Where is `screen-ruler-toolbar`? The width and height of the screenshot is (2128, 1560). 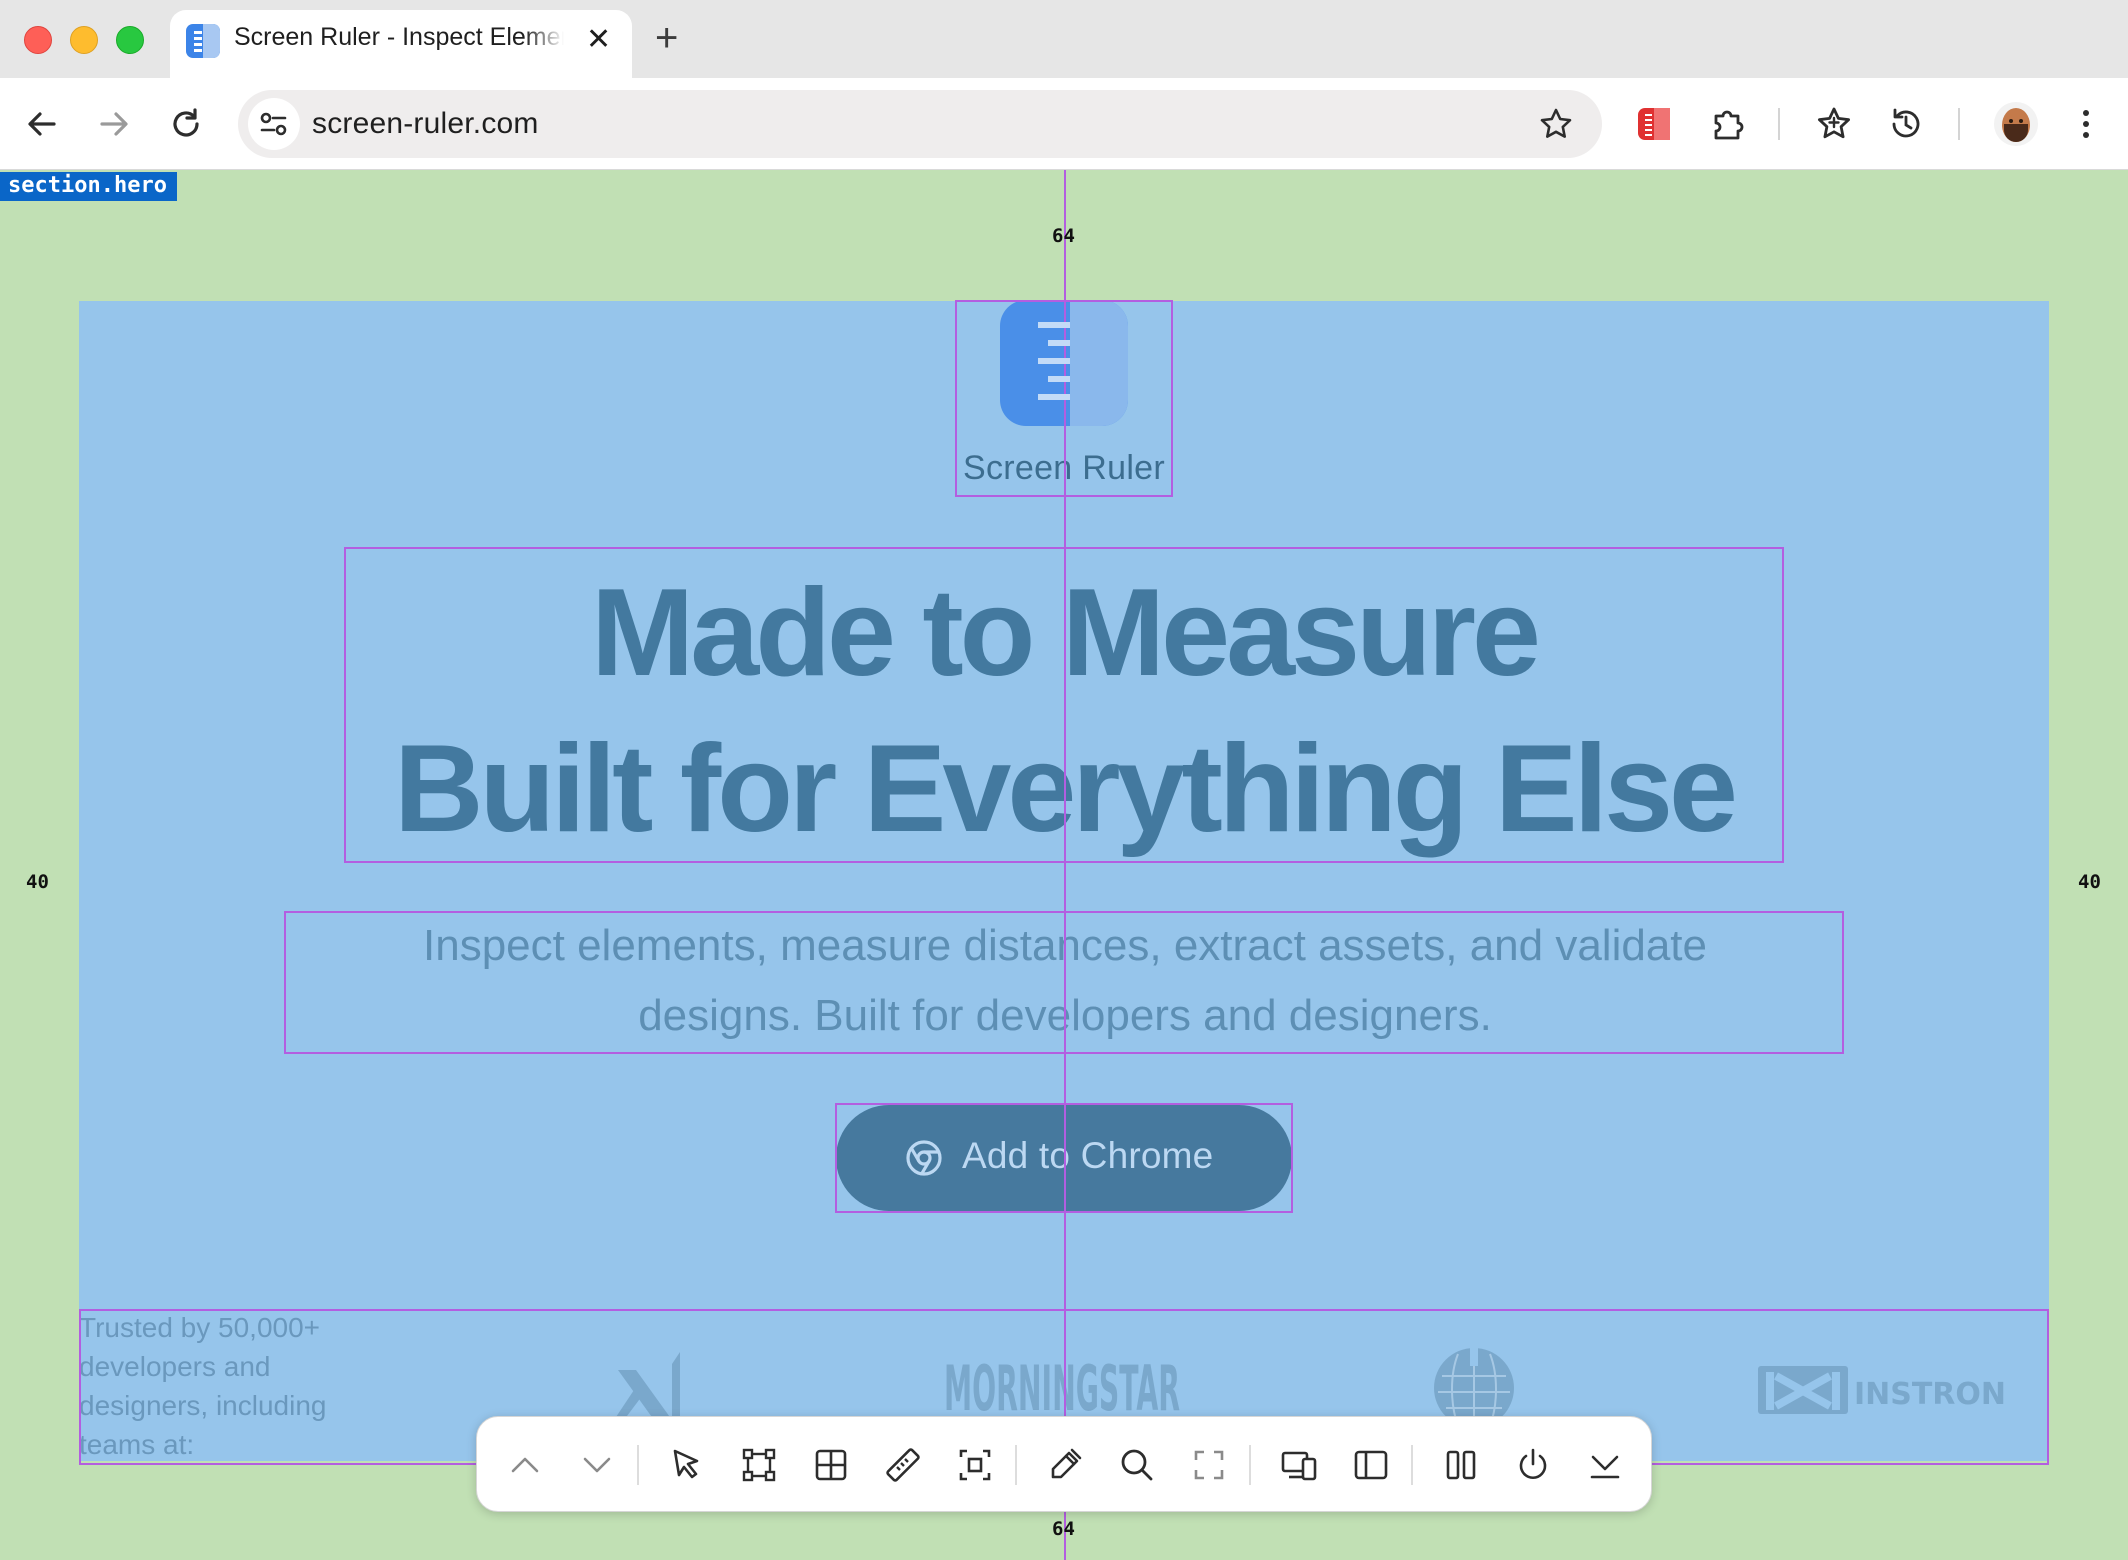 screen-ruler-toolbar is located at coordinates (1064, 1464).